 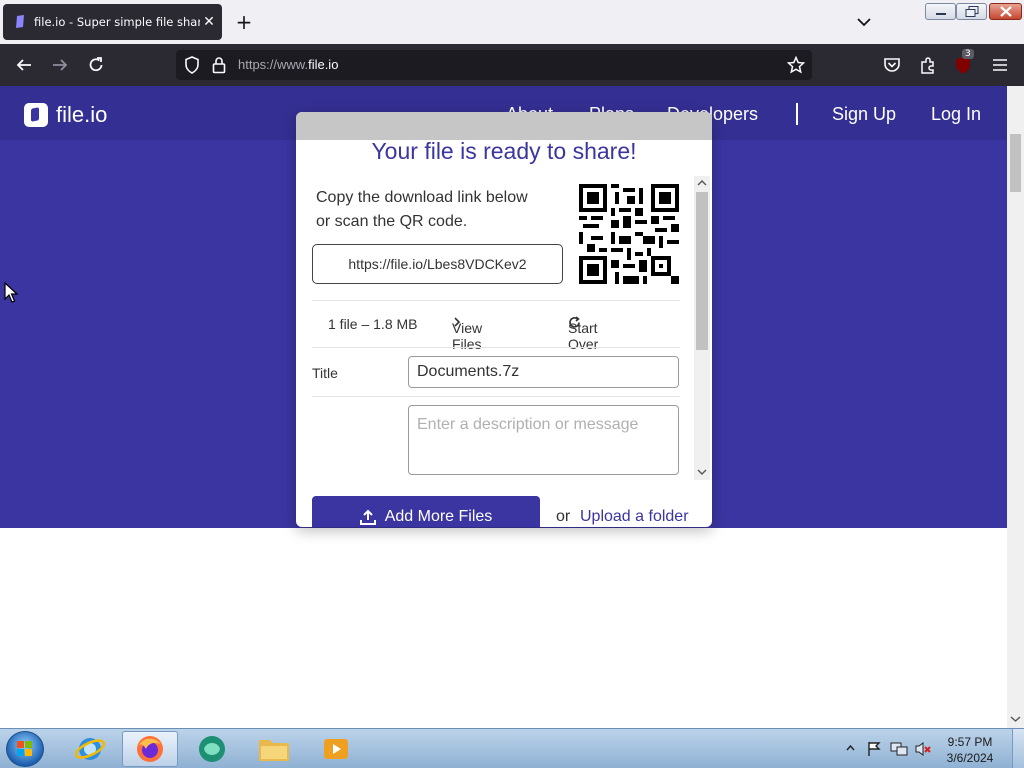 I want to click on browser-toolbar: https://www.file.io 3, so click(x=512, y=65).